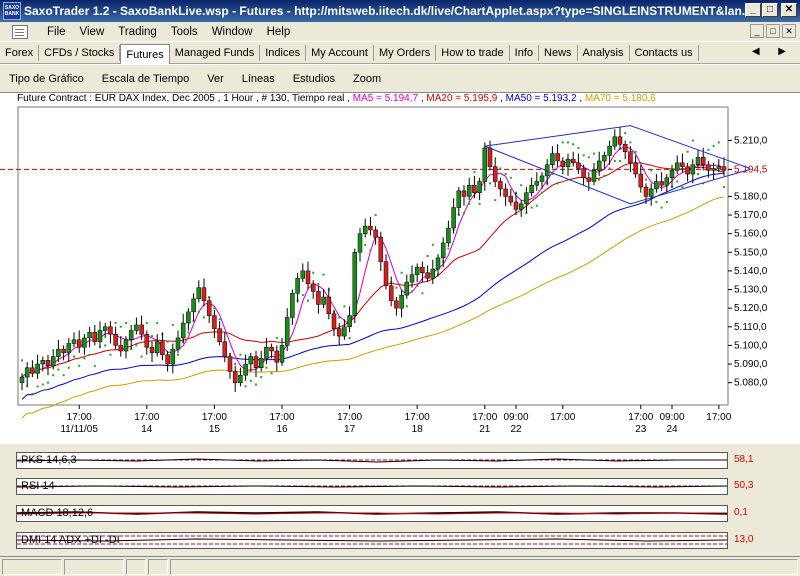 This screenshot has height=576, width=800. I want to click on indicator-rsi: RSI 14, so click(372, 486).